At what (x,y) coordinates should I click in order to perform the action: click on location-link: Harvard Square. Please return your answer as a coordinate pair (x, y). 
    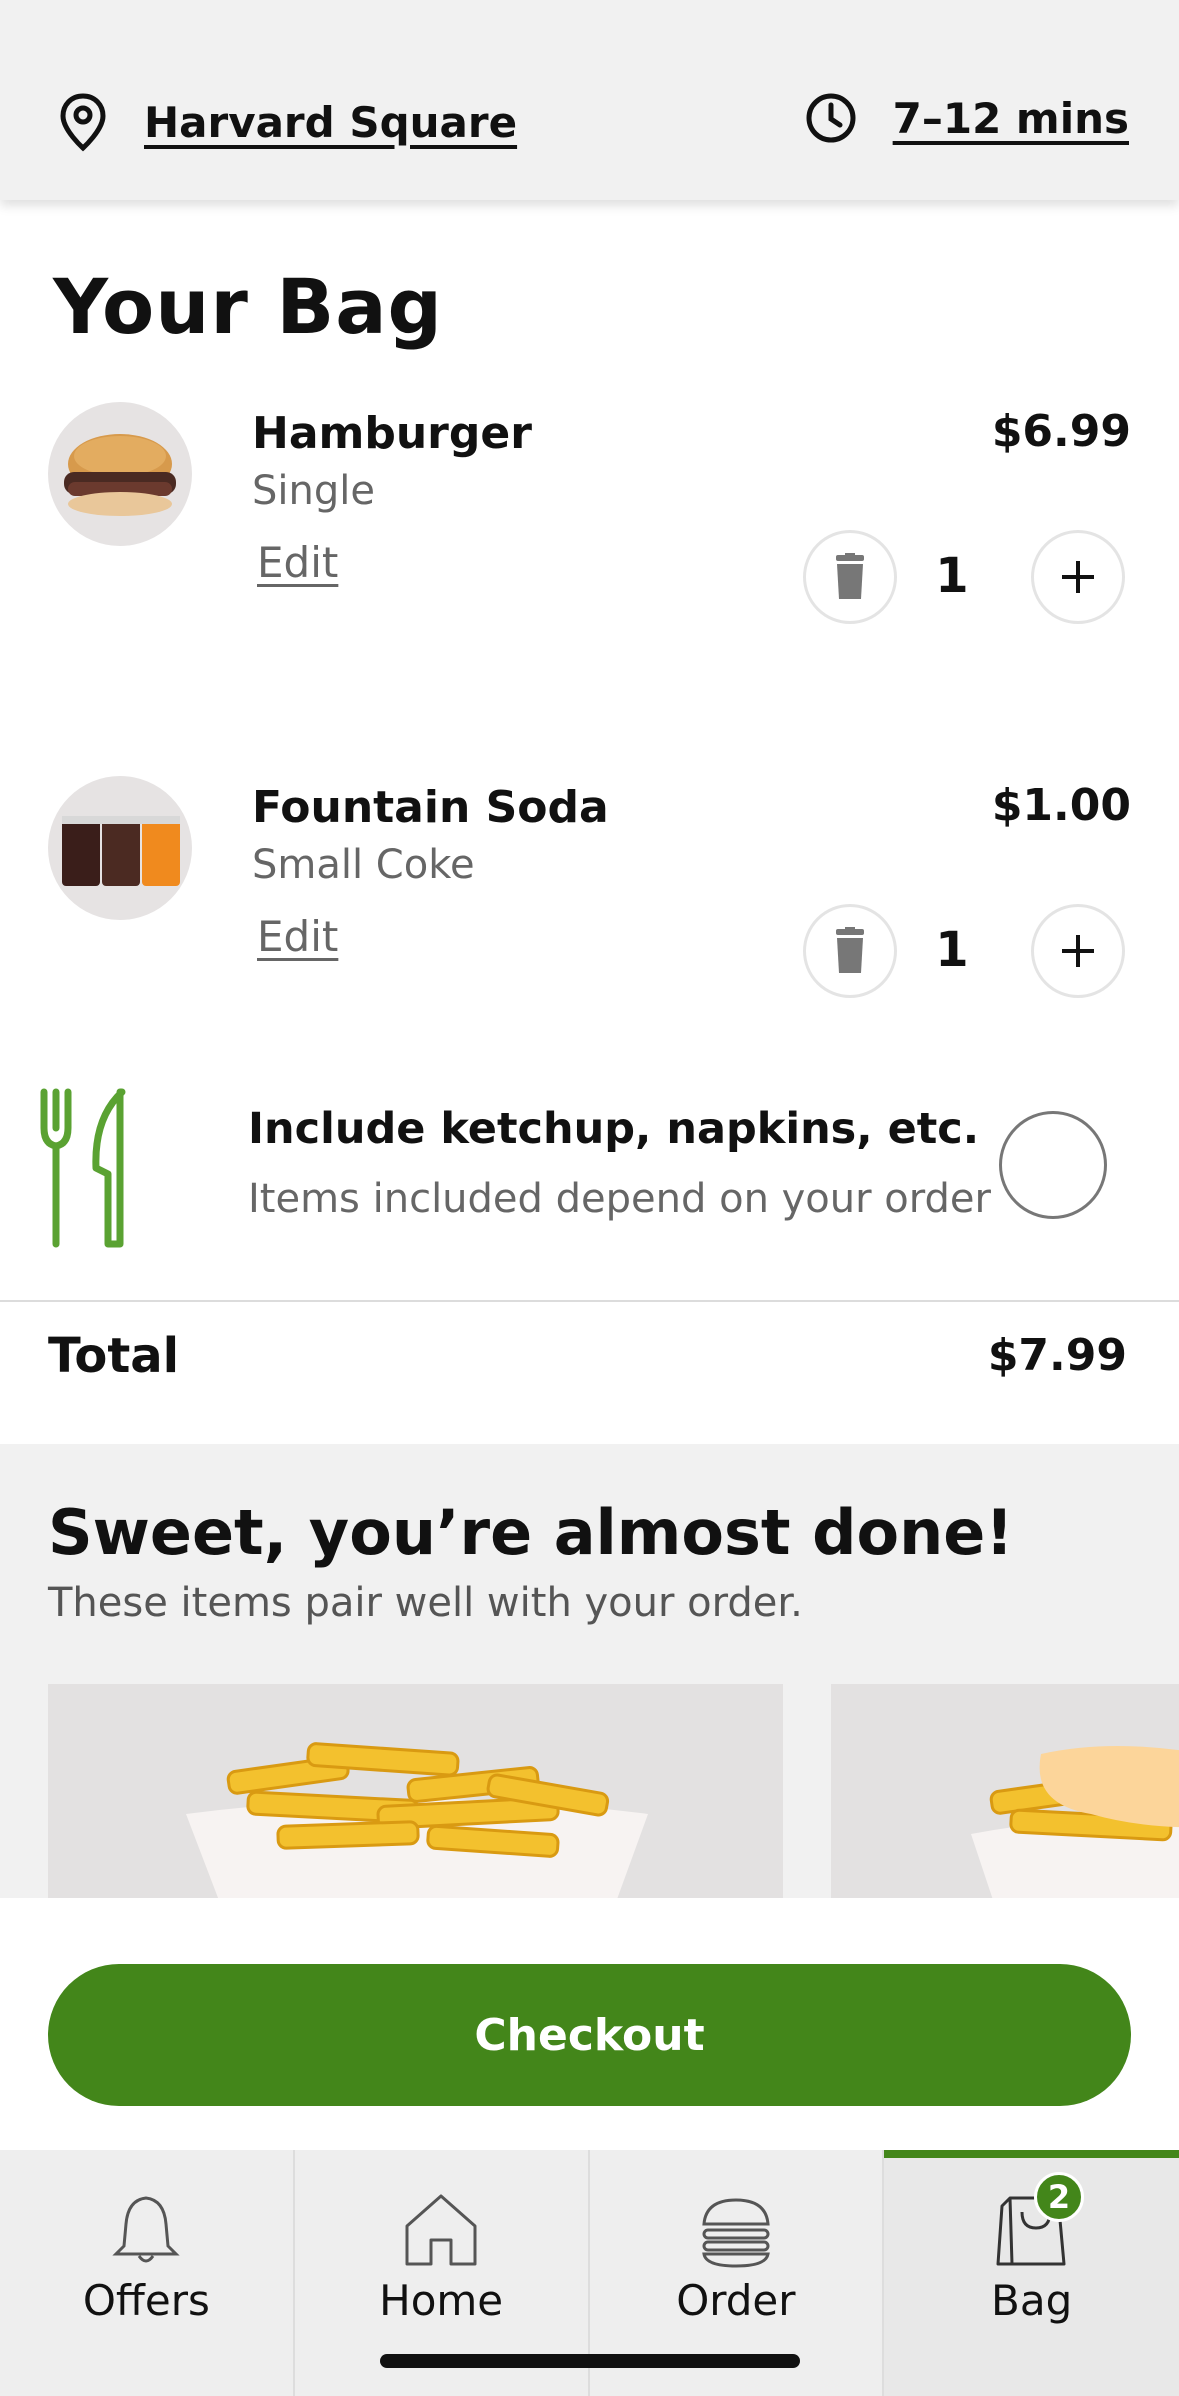
    Looking at the image, I should click on (330, 122).